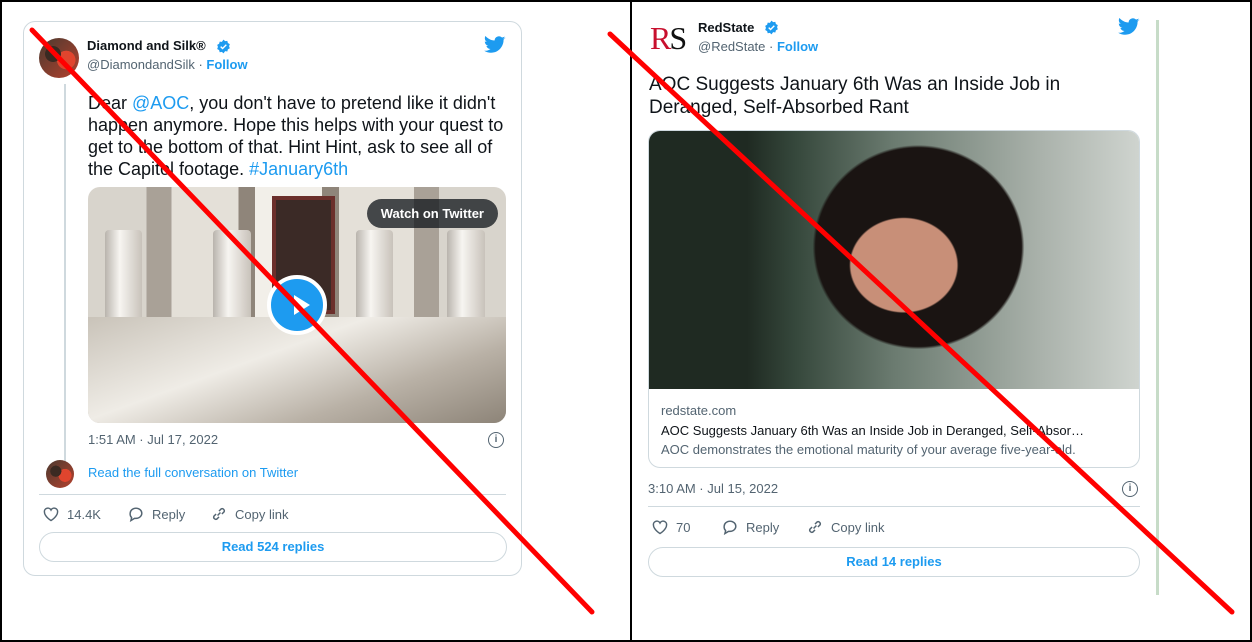 This screenshot has width=1252, height=642. Describe the element at coordinates (273, 547) in the screenshot. I see `read-replies-button: Read 524 replies` at that location.